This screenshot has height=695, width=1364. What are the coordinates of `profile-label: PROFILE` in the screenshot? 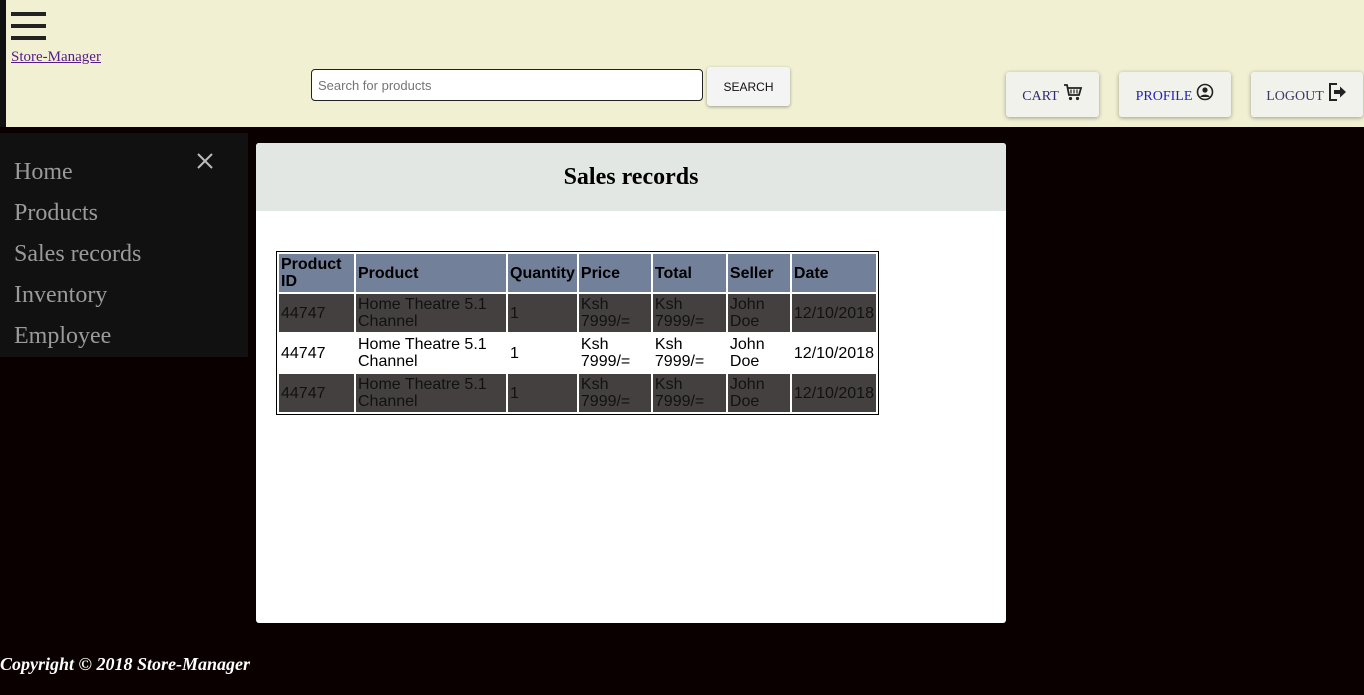 It's located at (1164, 96).